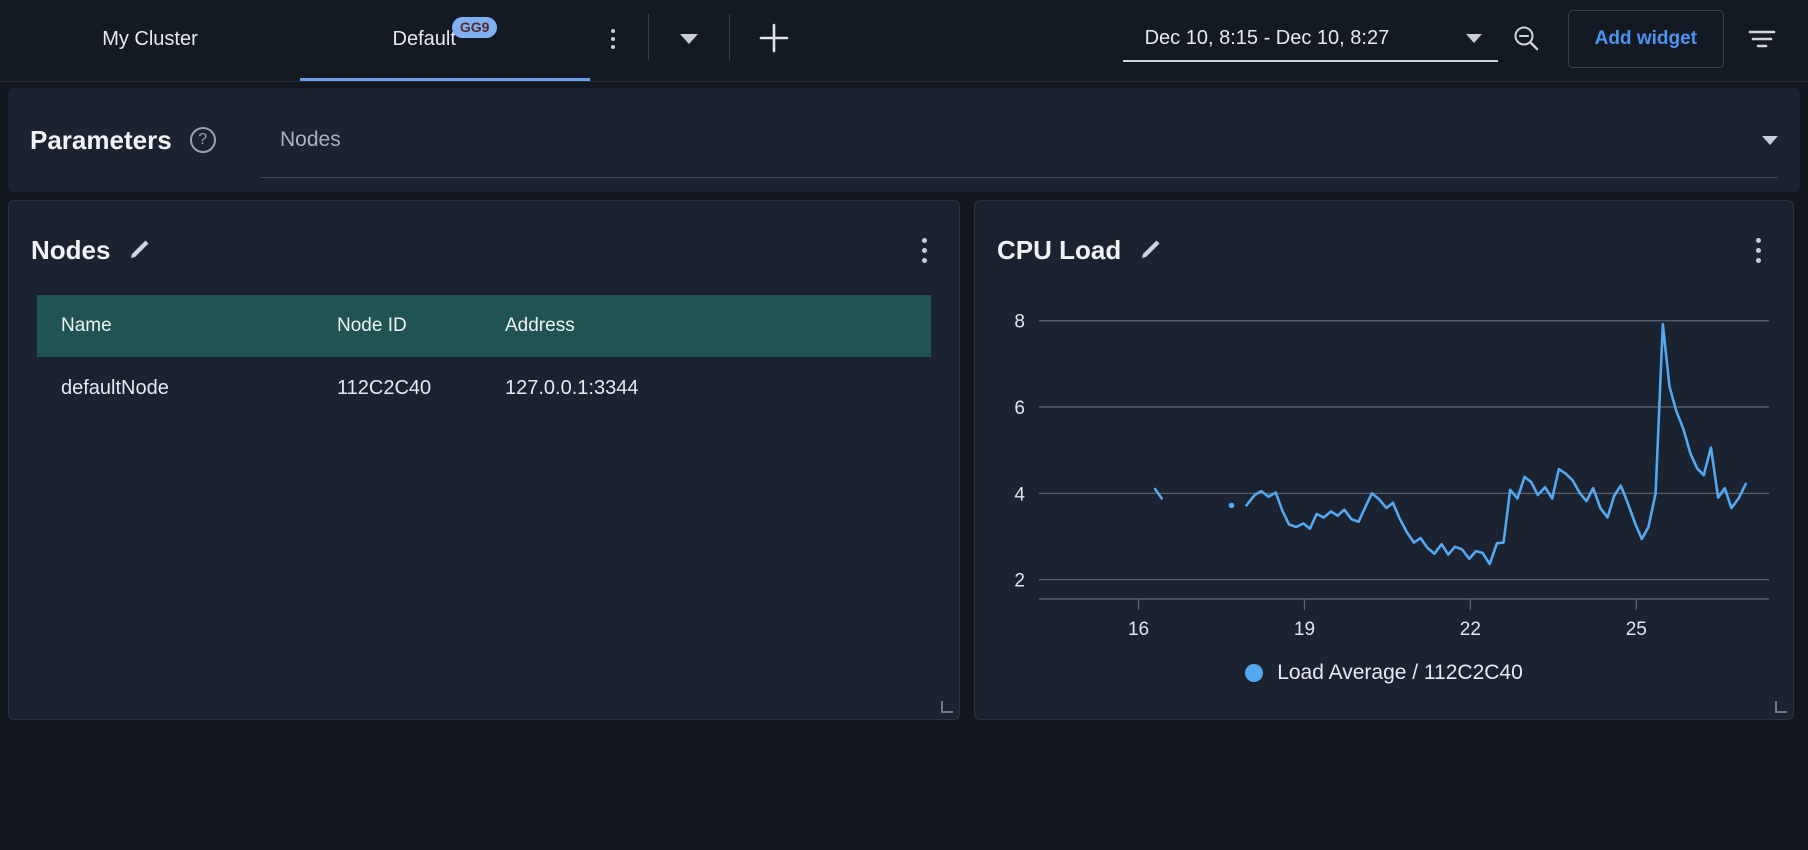  What do you see at coordinates (1470, 629) in the screenshot?
I see `x-axis-tick-label: 22` at bounding box center [1470, 629].